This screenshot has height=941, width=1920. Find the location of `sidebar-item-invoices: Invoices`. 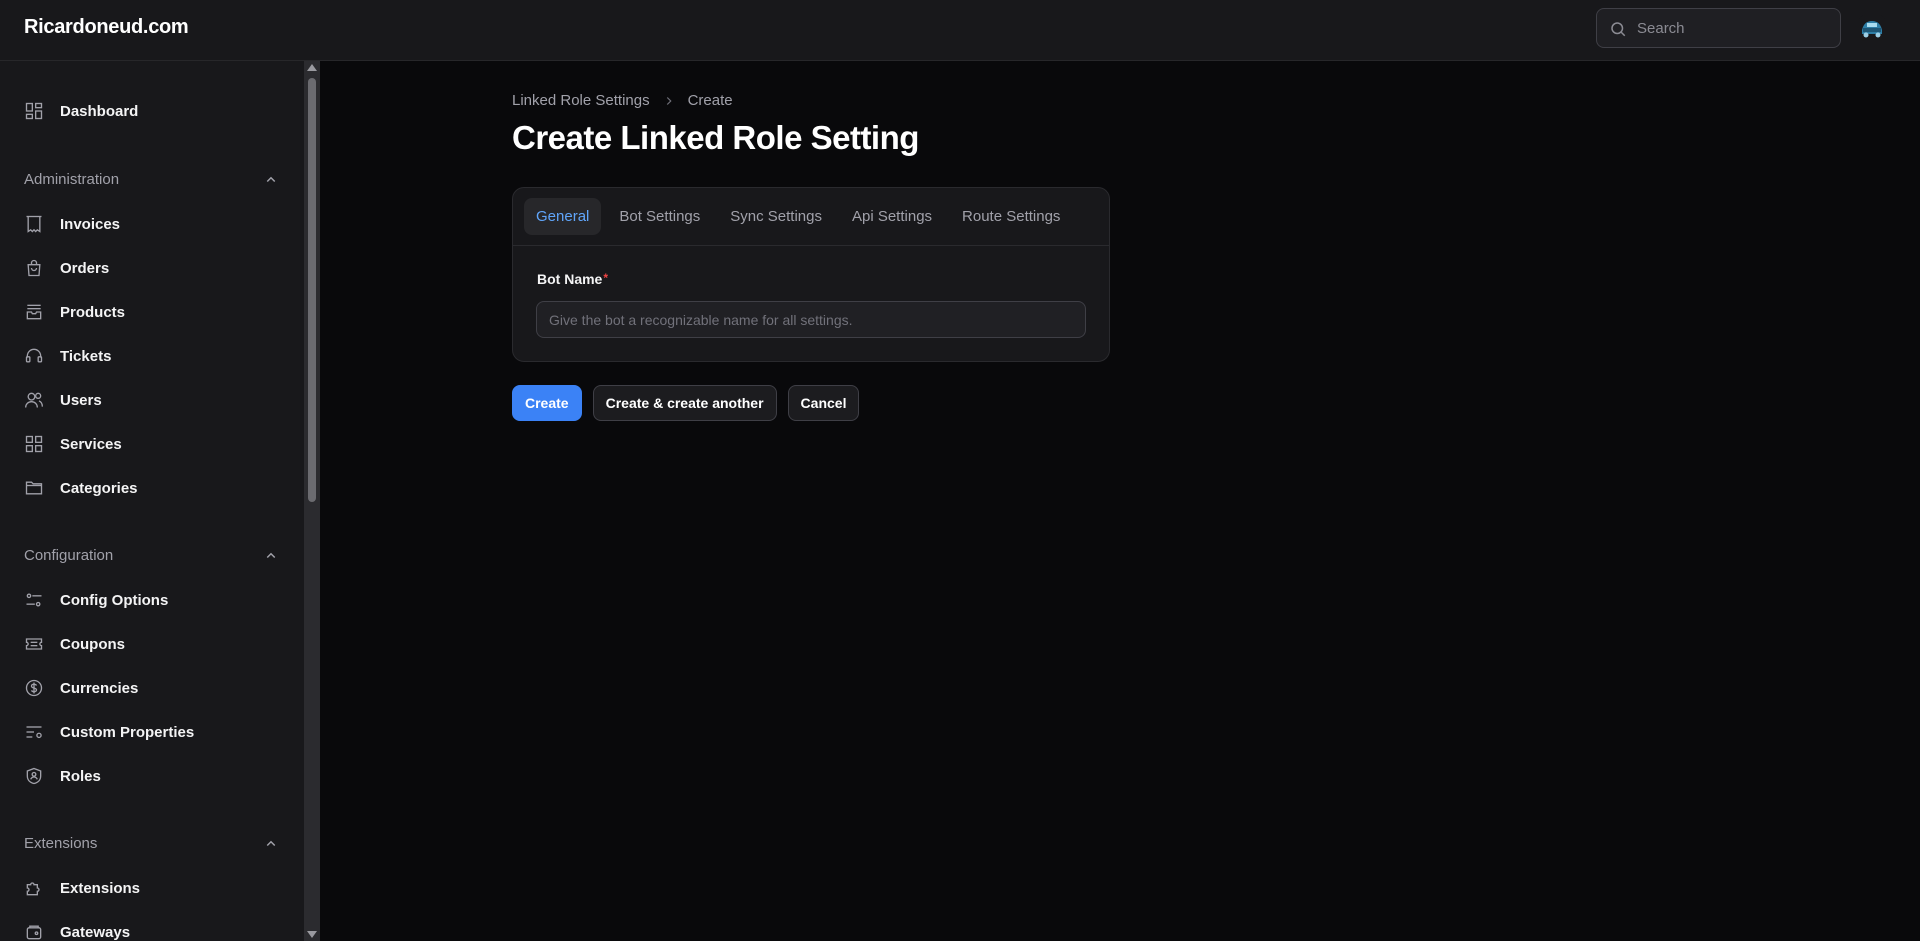

sidebar-item-invoices: Invoices is located at coordinates (72, 224).